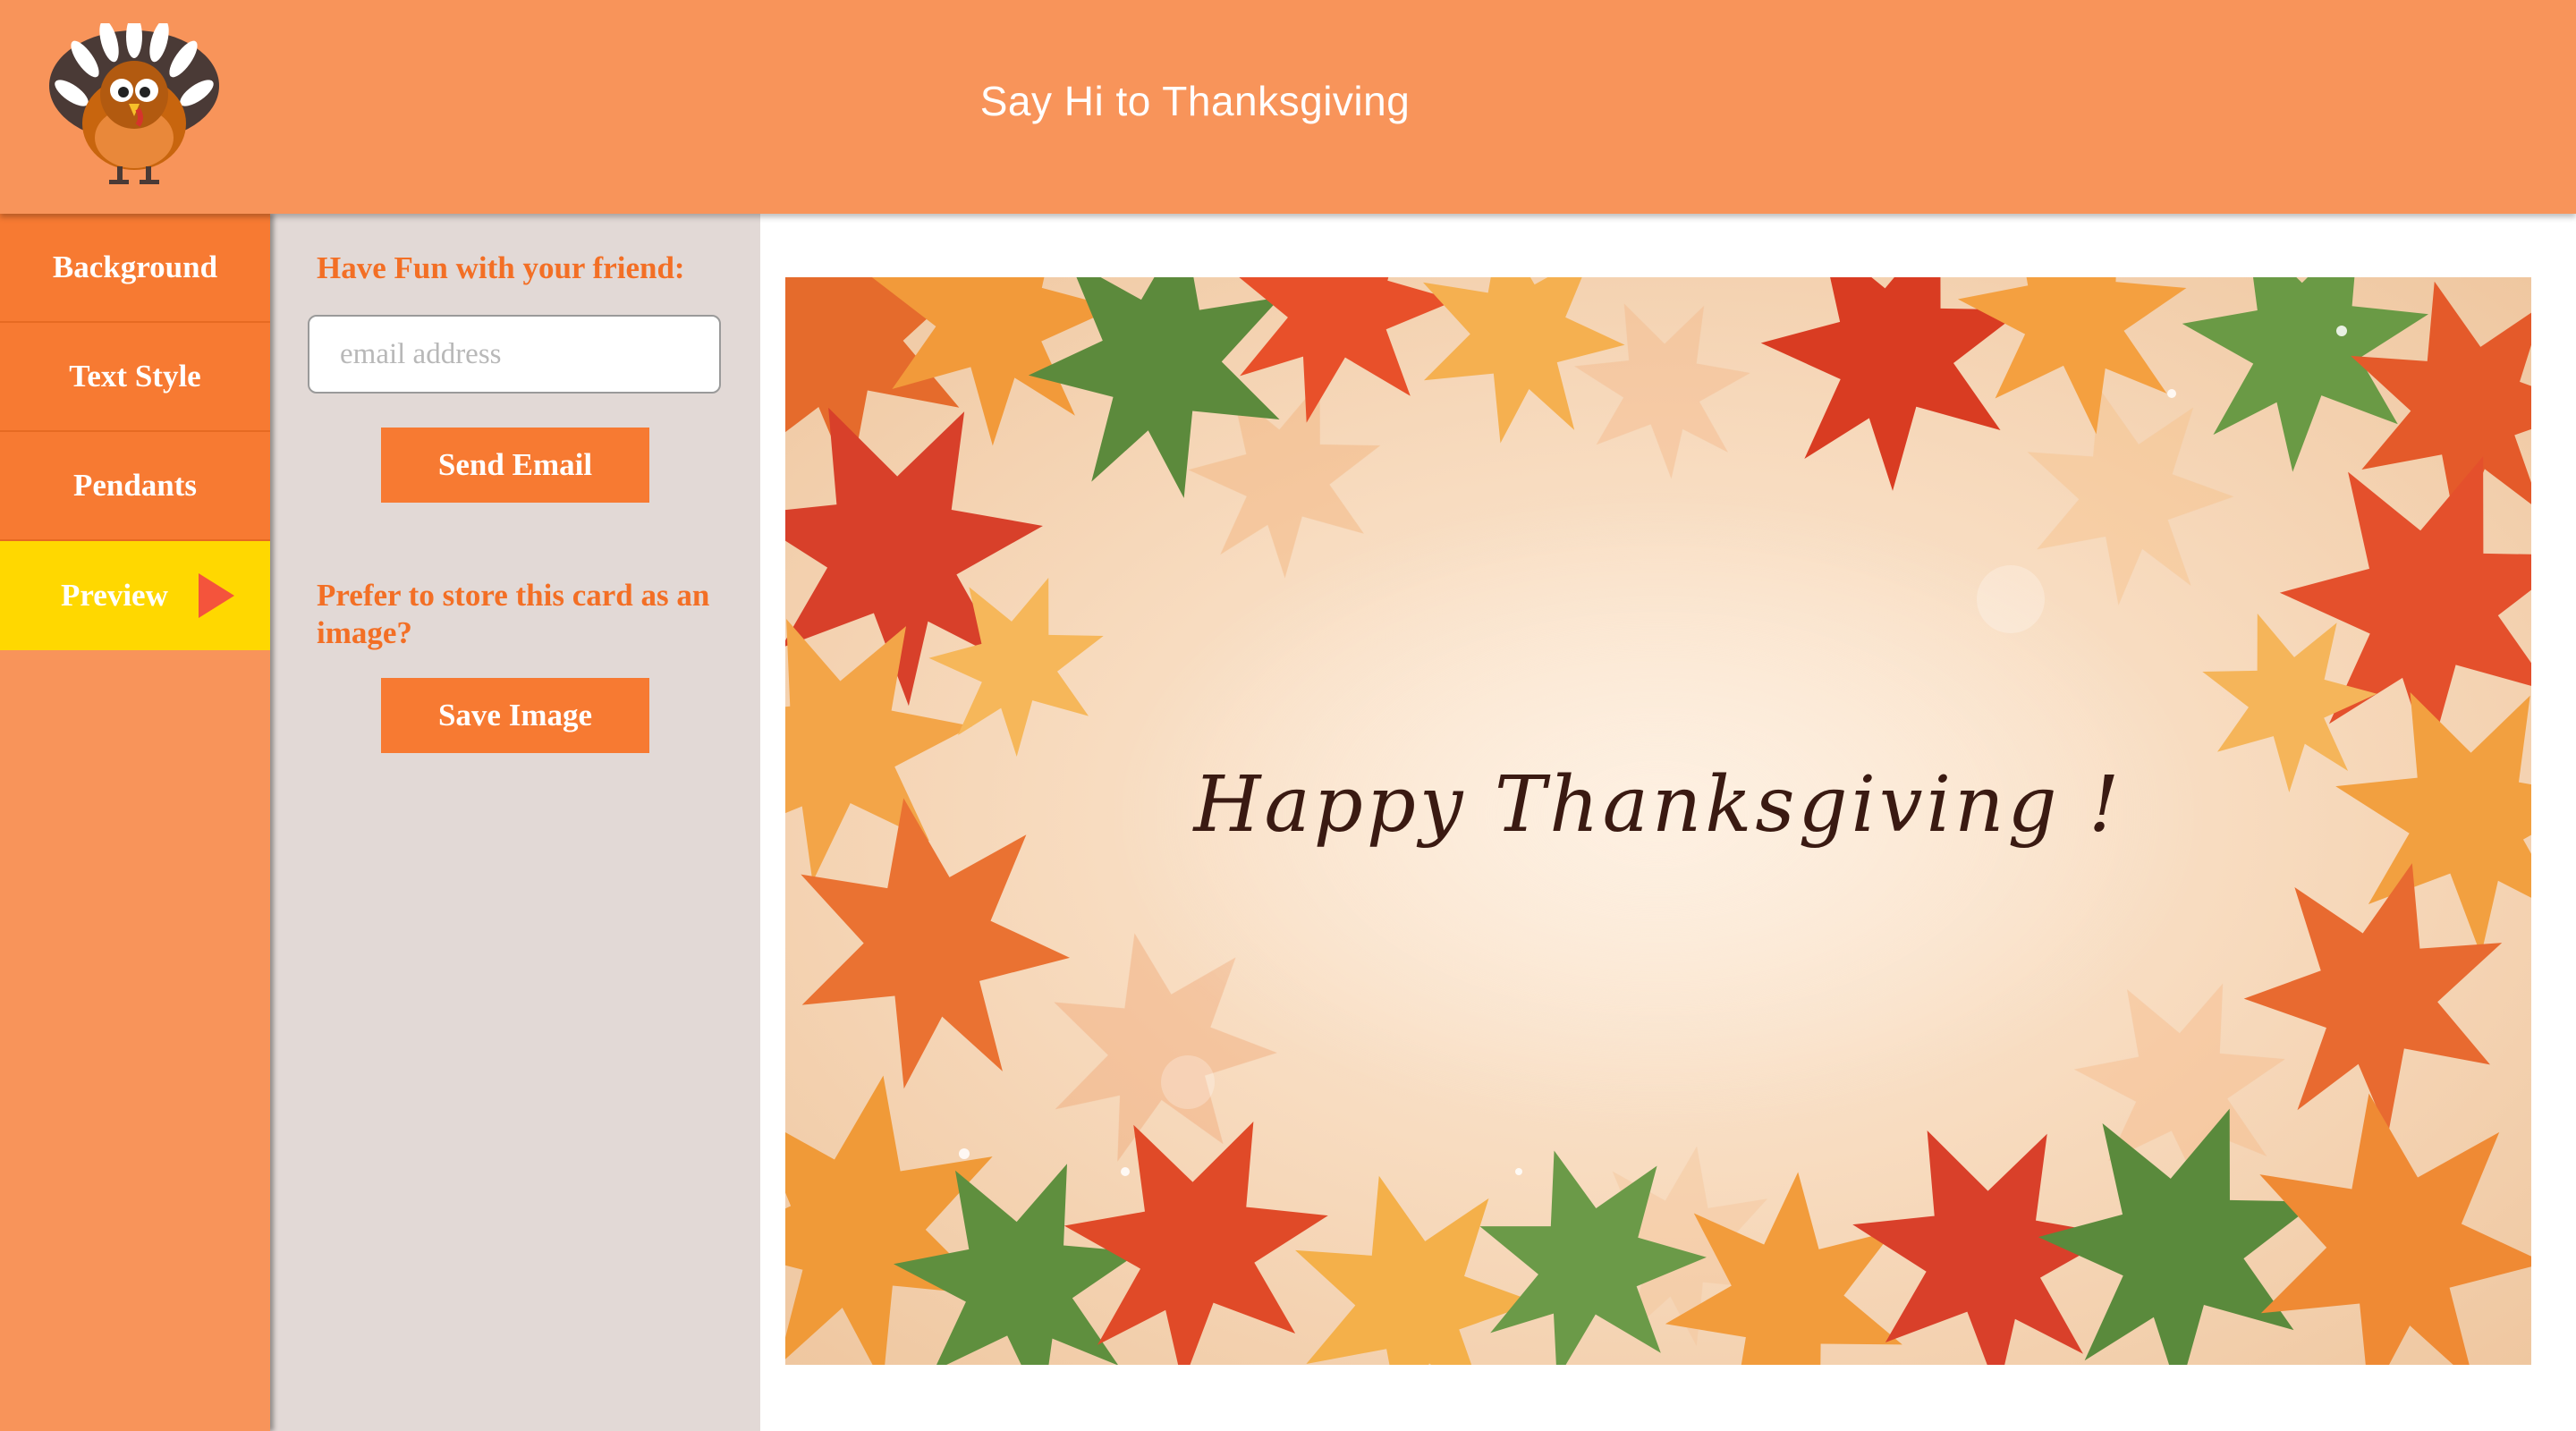 This screenshot has width=2576, height=1431. What do you see at coordinates (513, 614) in the screenshot?
I see `save-heading: Prefer to store this card as an image?` at bounding box center [513, 614].